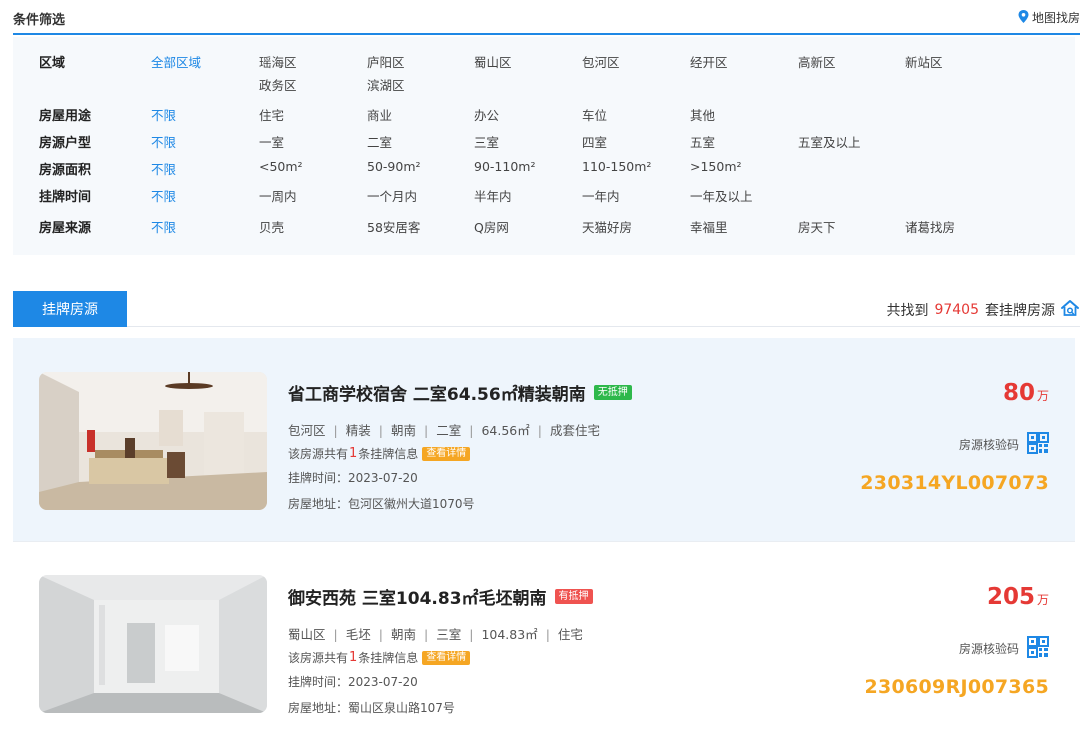  I want to click on filter-option: 58安居客, so click(393, 226).